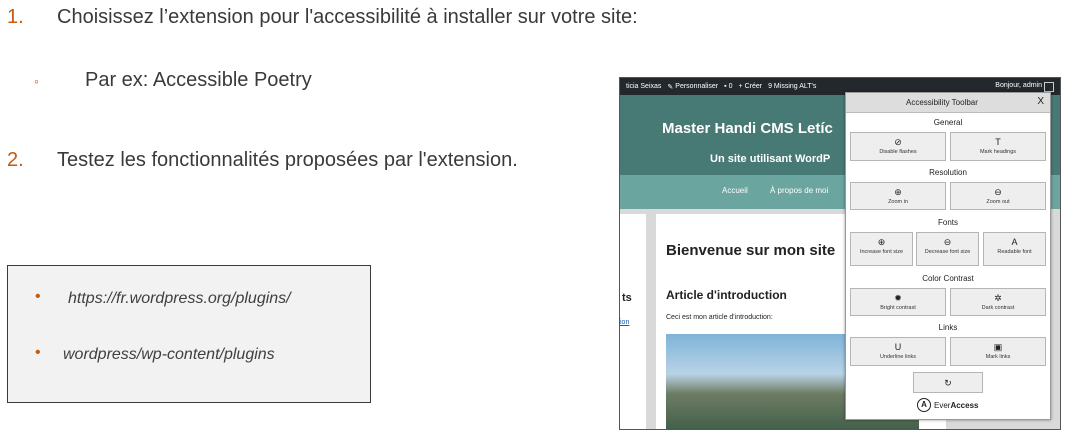 This screenshot has width=1067, height=439. Describe the element at coordinates (725, 86) in the screenshot. I see `comment-icon: ▪` at that location.